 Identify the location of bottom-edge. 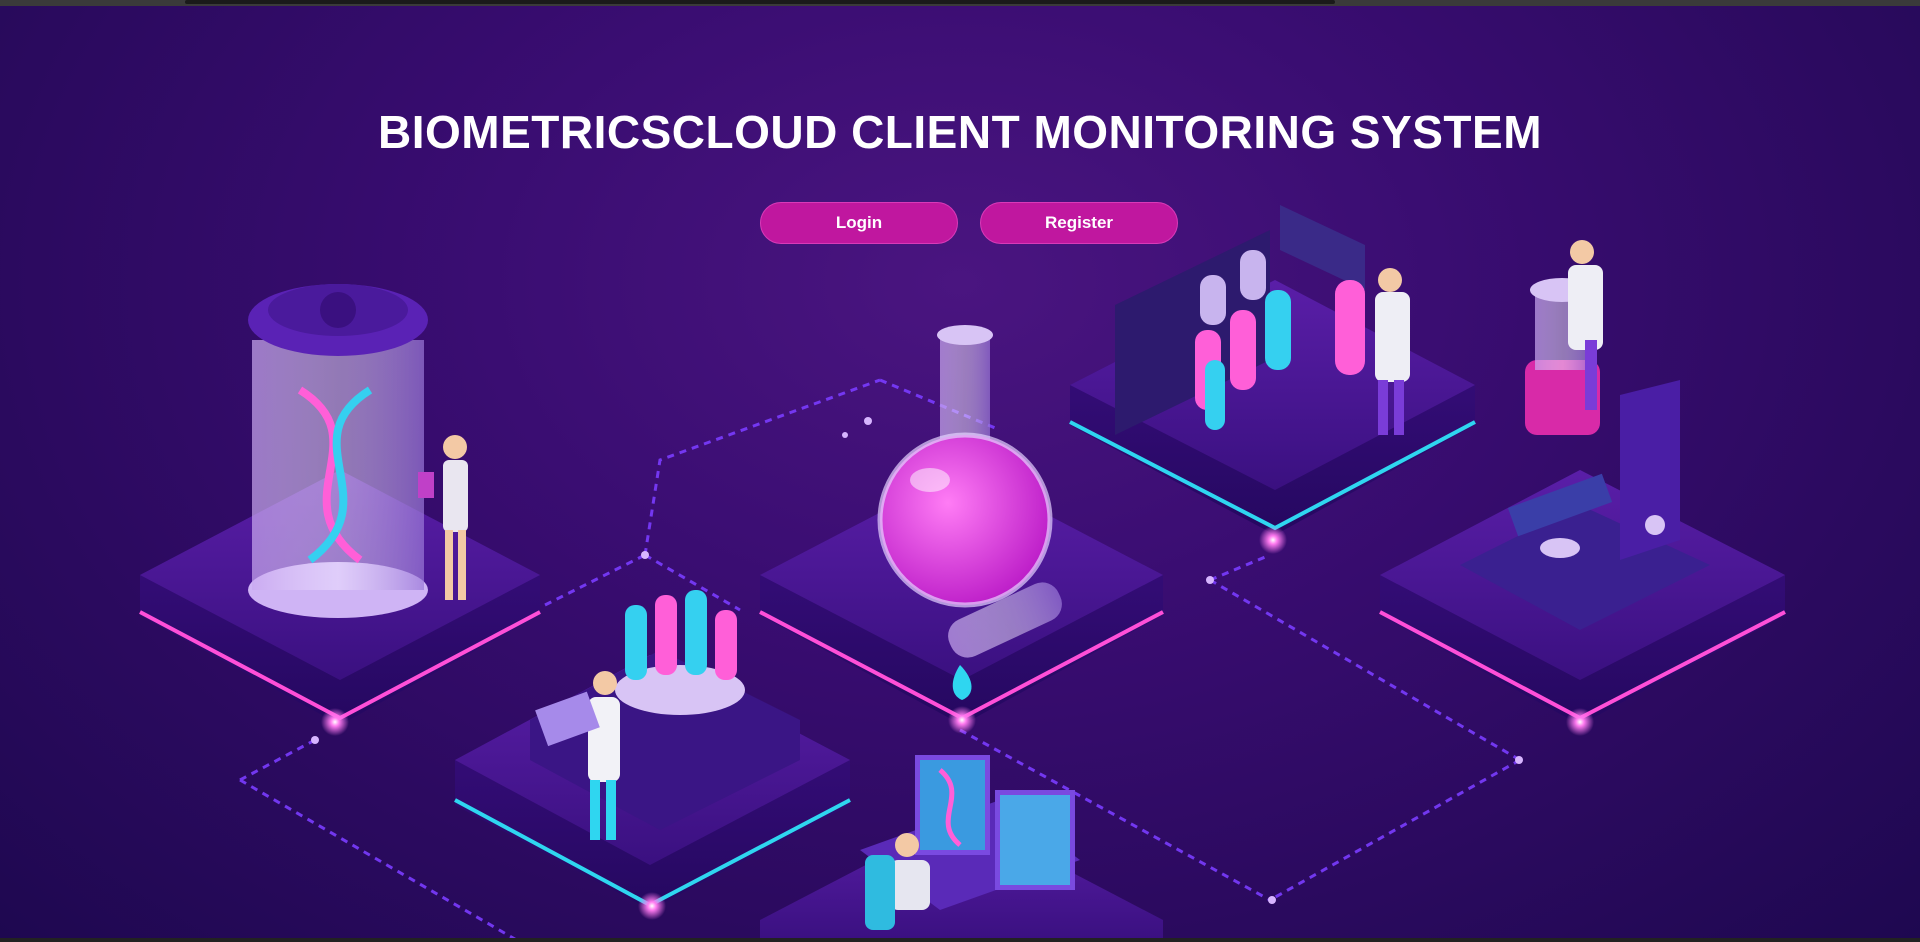
(960, 940).